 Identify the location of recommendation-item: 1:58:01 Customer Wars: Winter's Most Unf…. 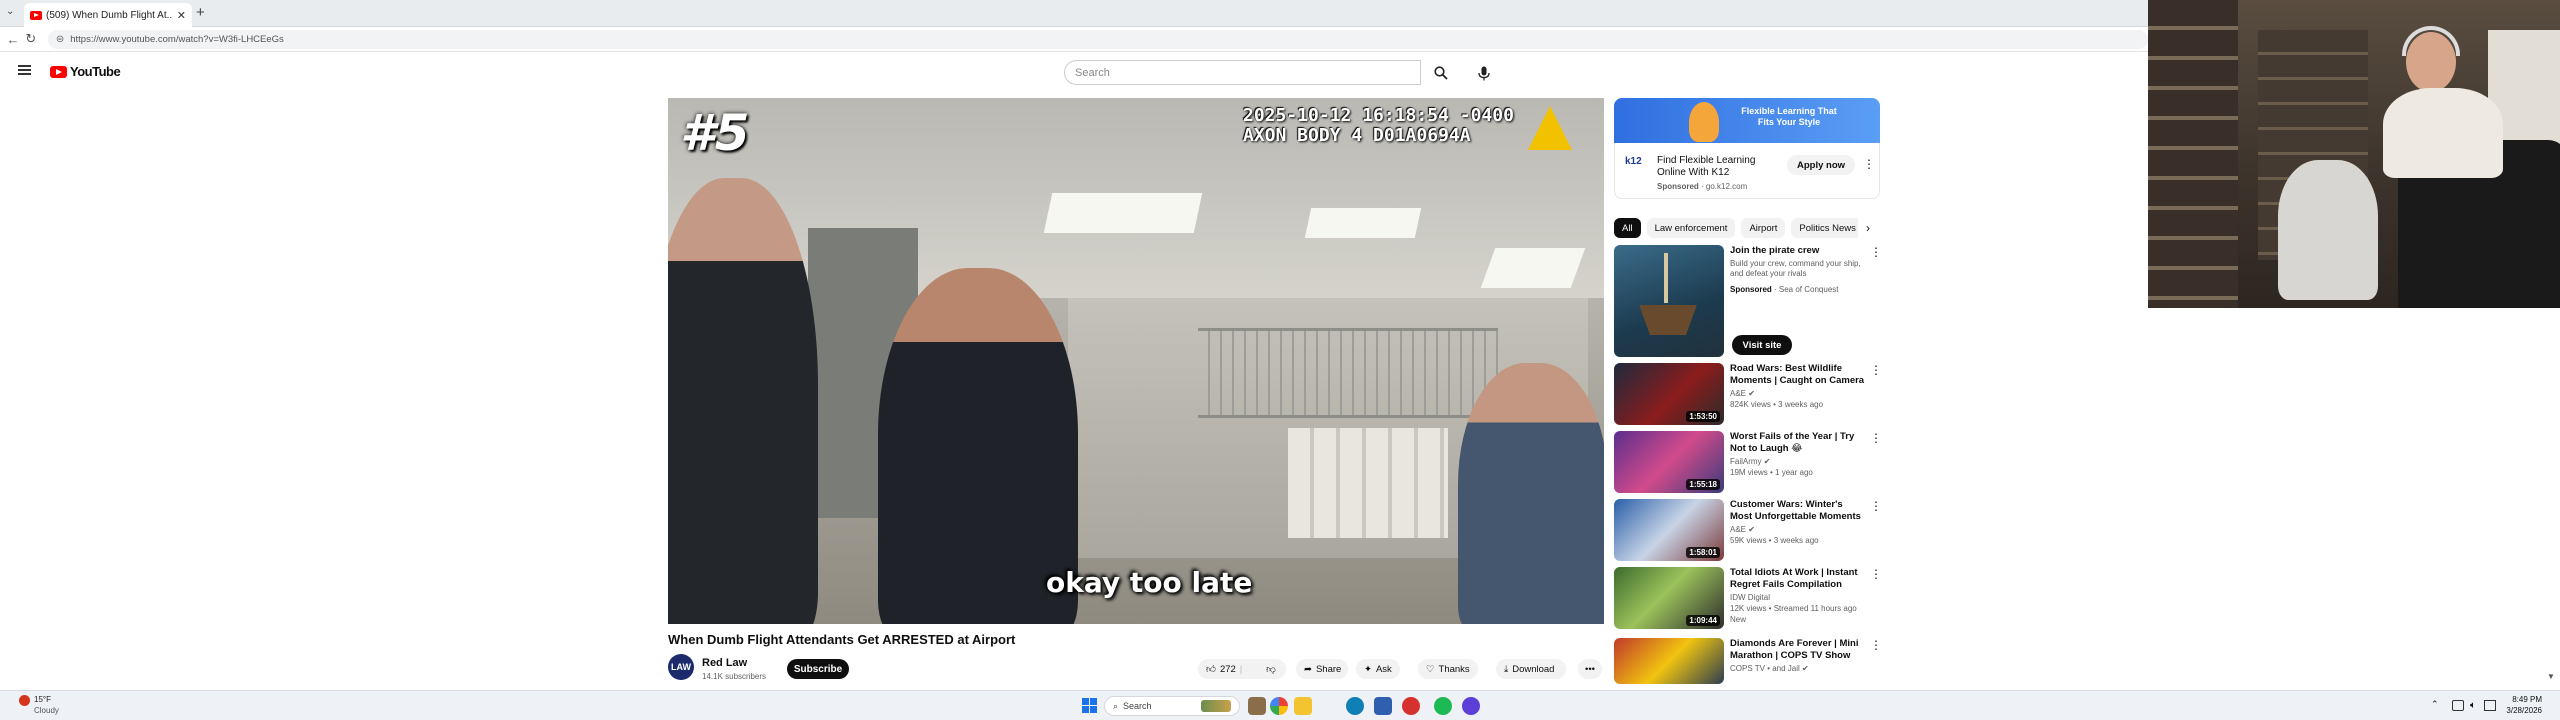
(1748, 531).